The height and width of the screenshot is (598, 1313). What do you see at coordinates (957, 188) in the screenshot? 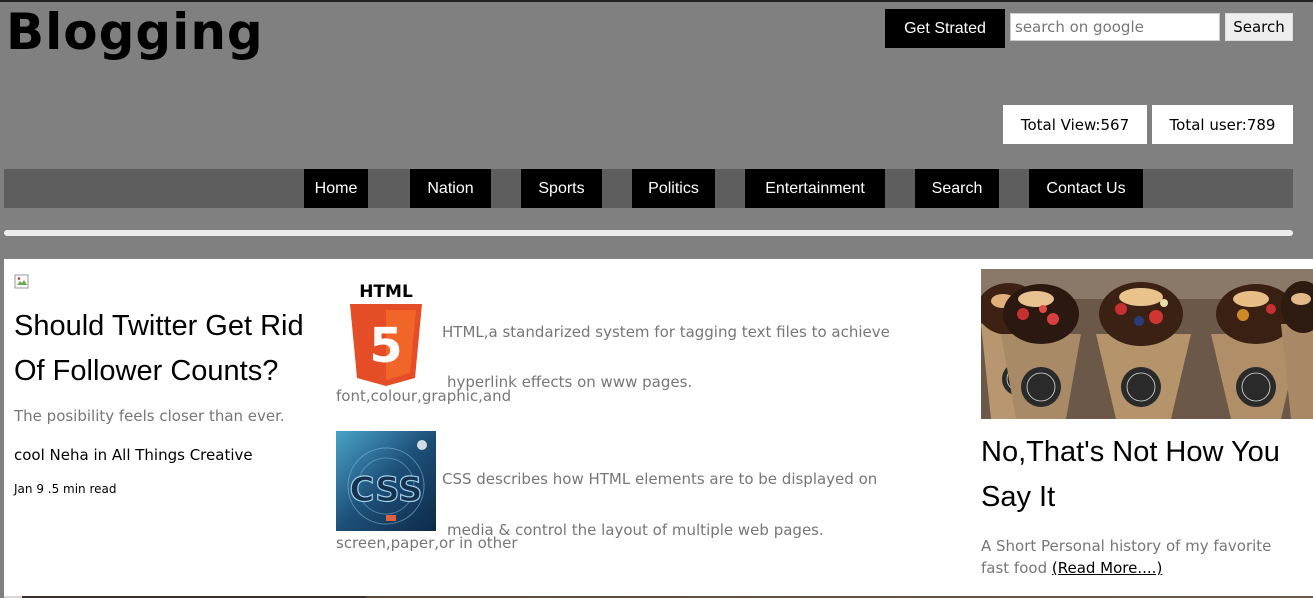
I see `nav-search: Search` at bounding box center [957, 188].